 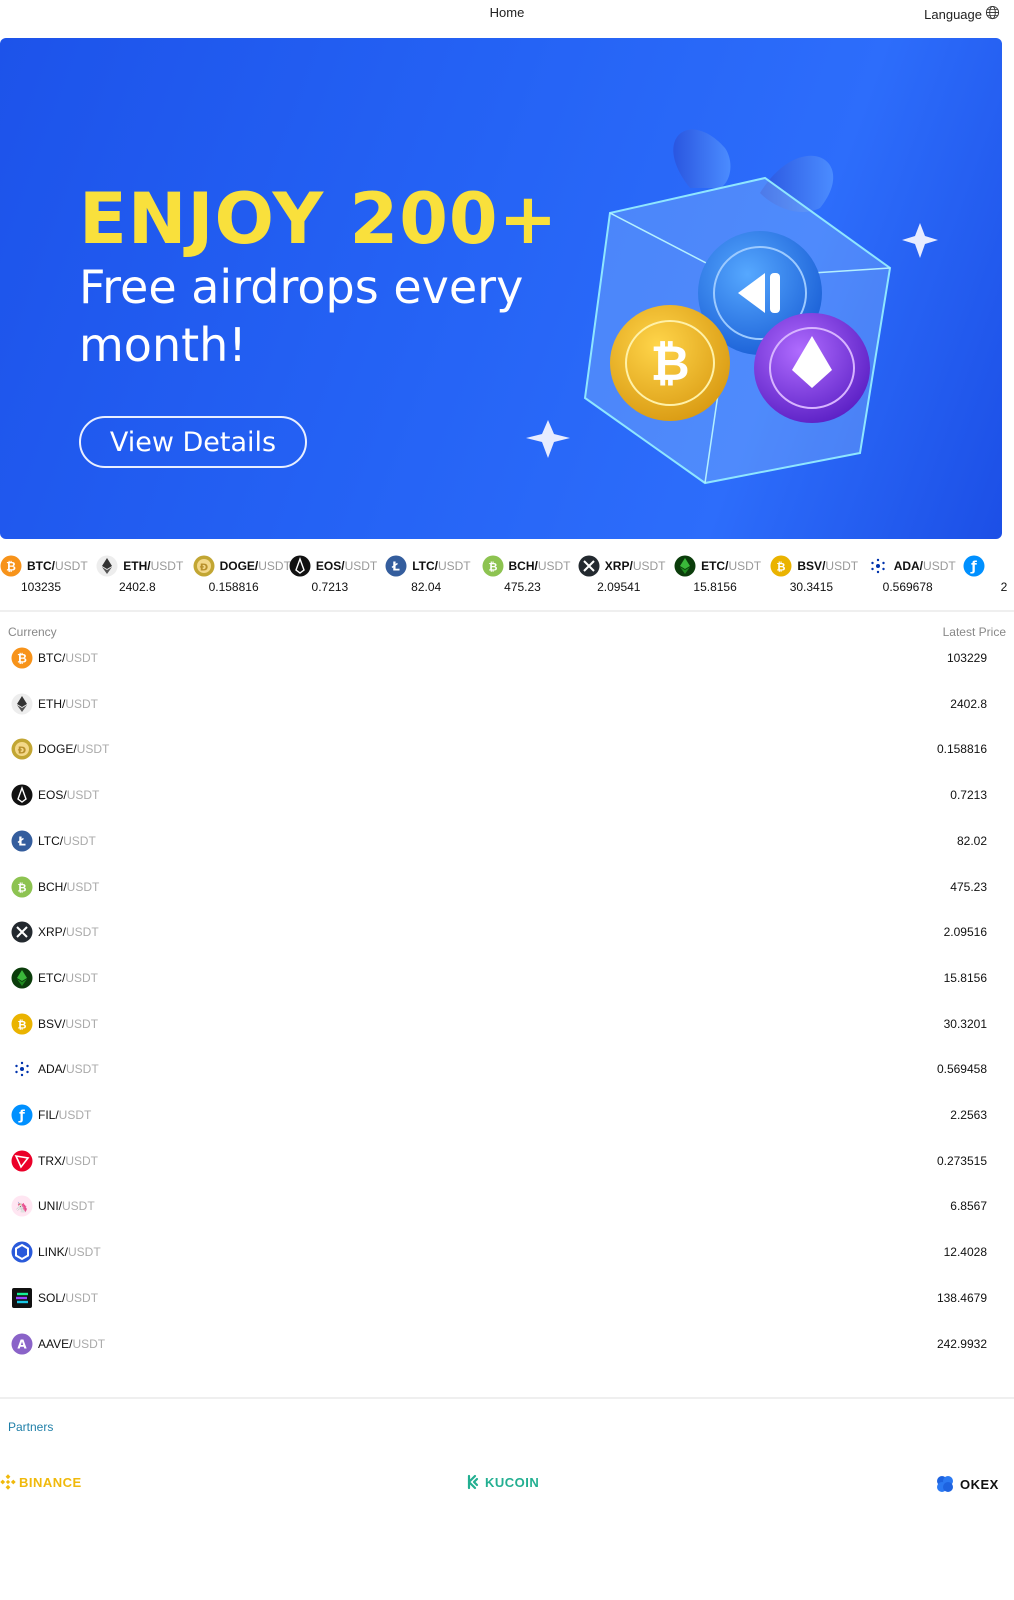 I want to click on ticker-item: EOS/USDT 0.7213, so click(x=337, y=579).